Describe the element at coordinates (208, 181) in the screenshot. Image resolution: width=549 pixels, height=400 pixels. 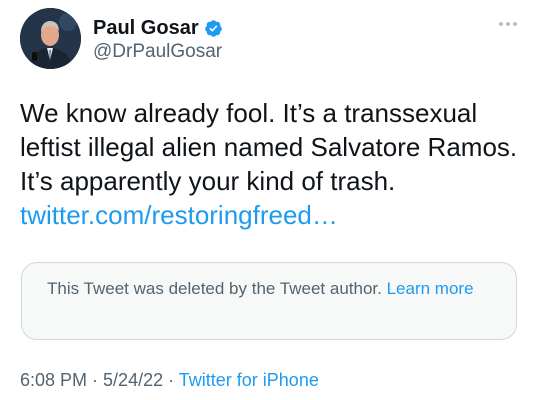
I see `tweet-text-line: It’s apparently your kind of trash.` at that location.